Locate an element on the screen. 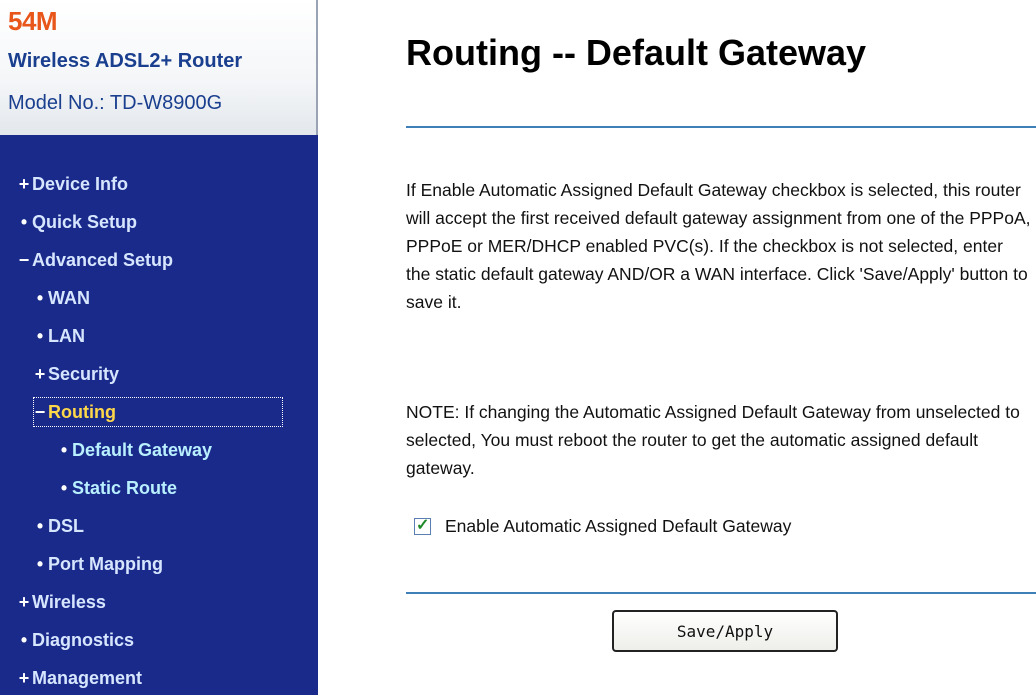 This screenshot has width=1036, height=695. nav-item-label: Routing is located at coordinates (82, 412).